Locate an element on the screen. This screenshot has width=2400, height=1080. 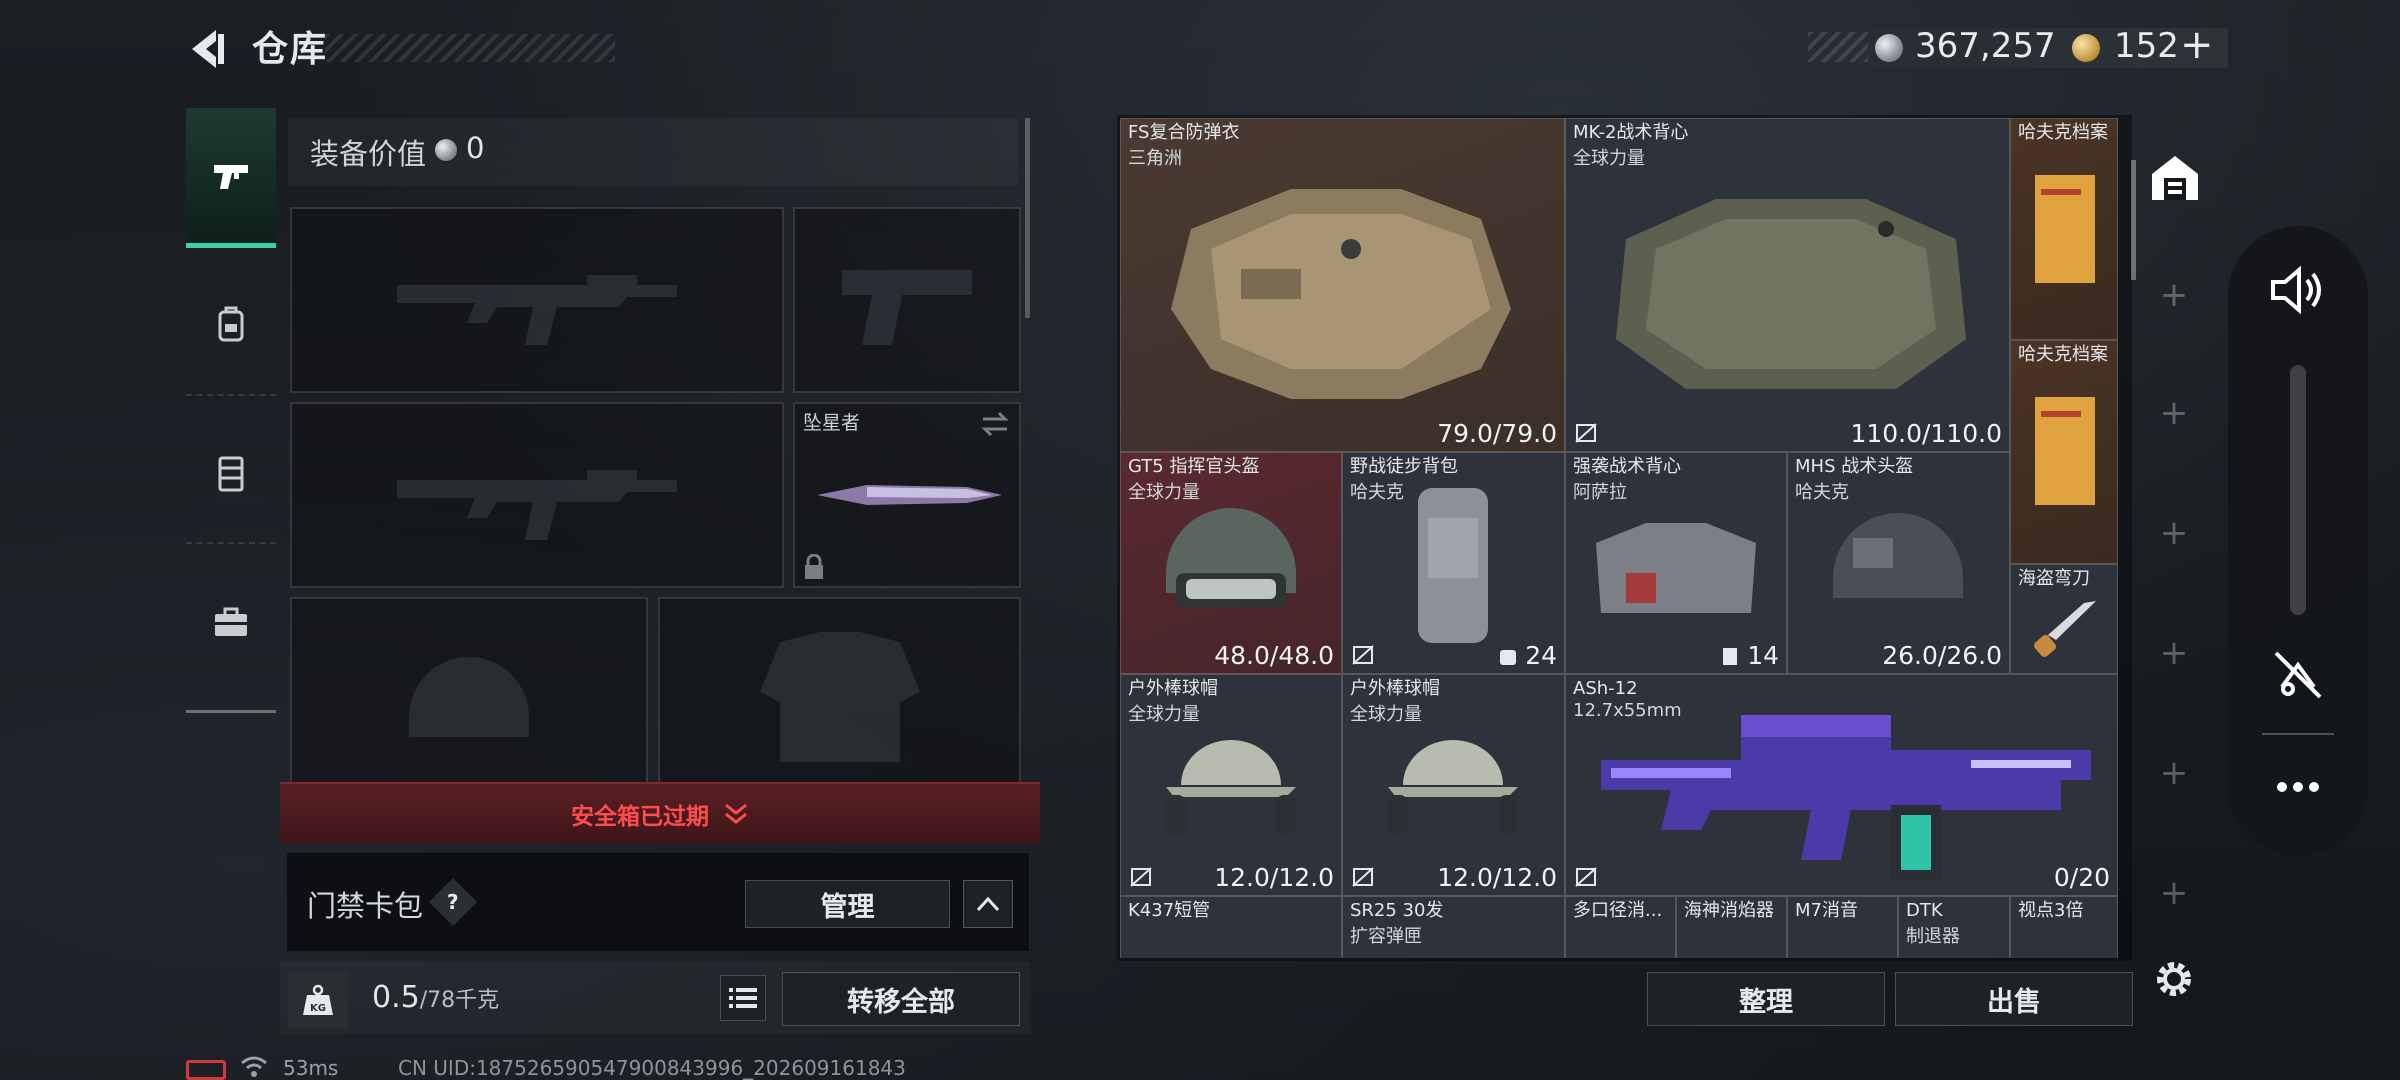
tab-backpacks is located at coordinates (231, 326).